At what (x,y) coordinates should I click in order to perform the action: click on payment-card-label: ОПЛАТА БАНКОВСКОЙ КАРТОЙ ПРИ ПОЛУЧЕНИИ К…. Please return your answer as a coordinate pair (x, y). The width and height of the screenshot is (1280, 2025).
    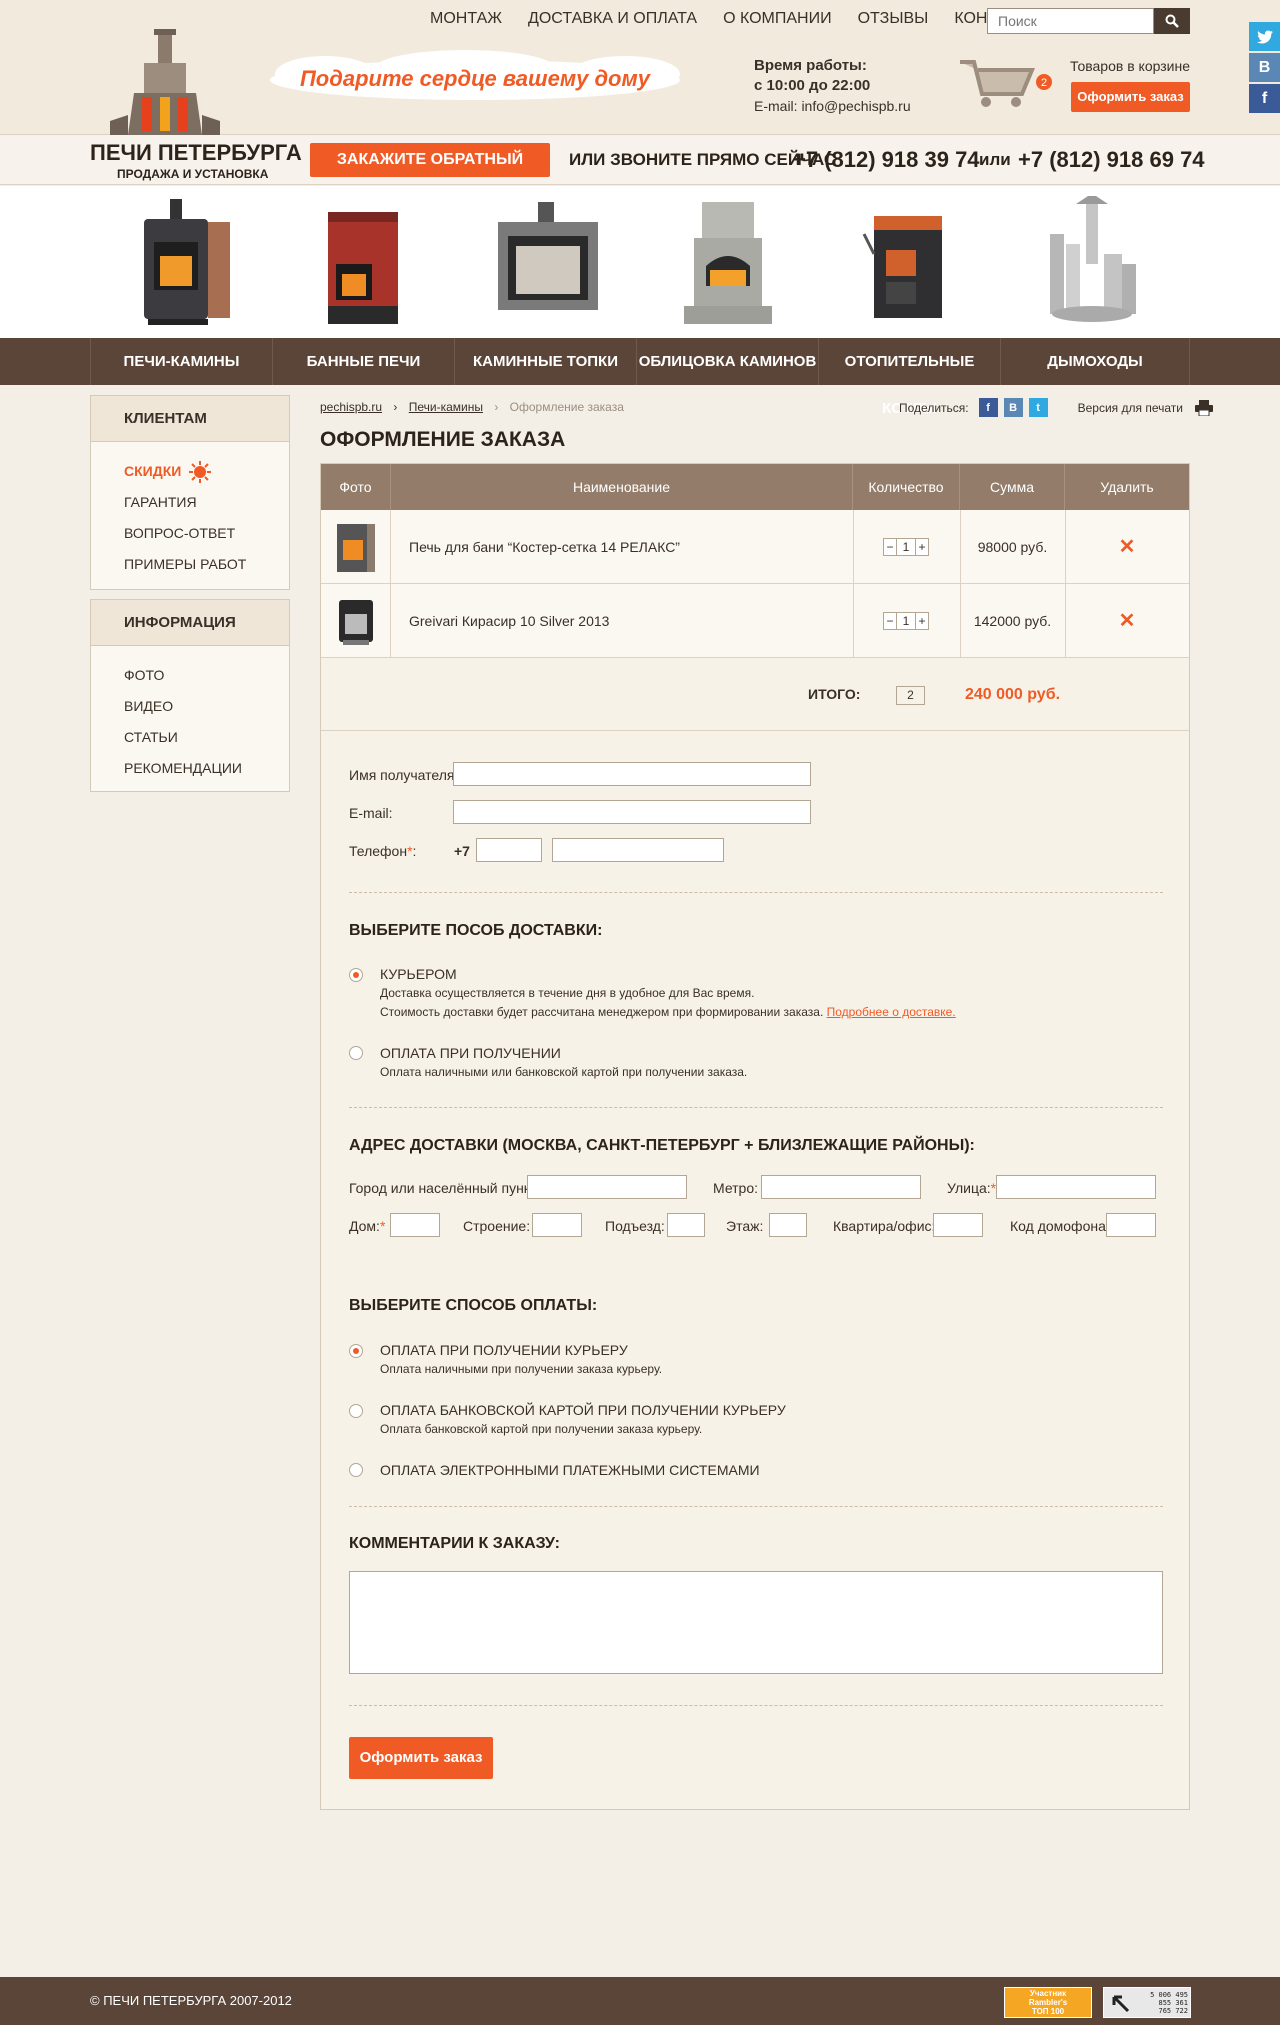
    Looking at the image, I should click on (583, 1410).